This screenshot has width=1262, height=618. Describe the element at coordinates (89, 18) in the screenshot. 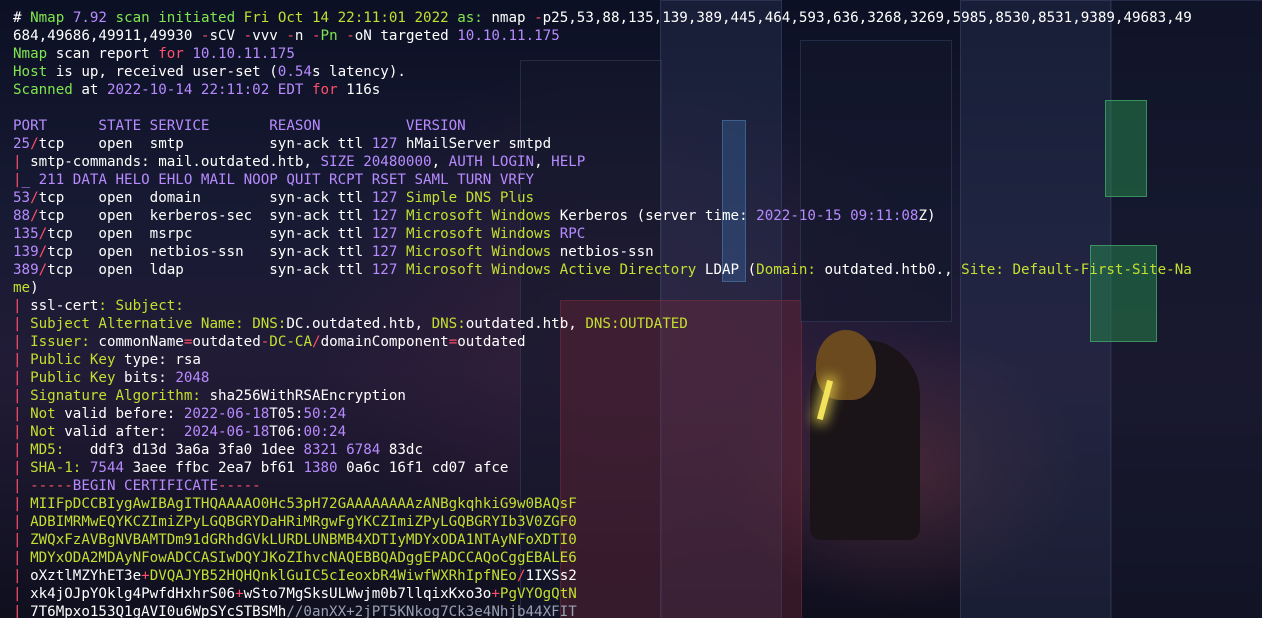

I see `output-text: 7.92` at that location.